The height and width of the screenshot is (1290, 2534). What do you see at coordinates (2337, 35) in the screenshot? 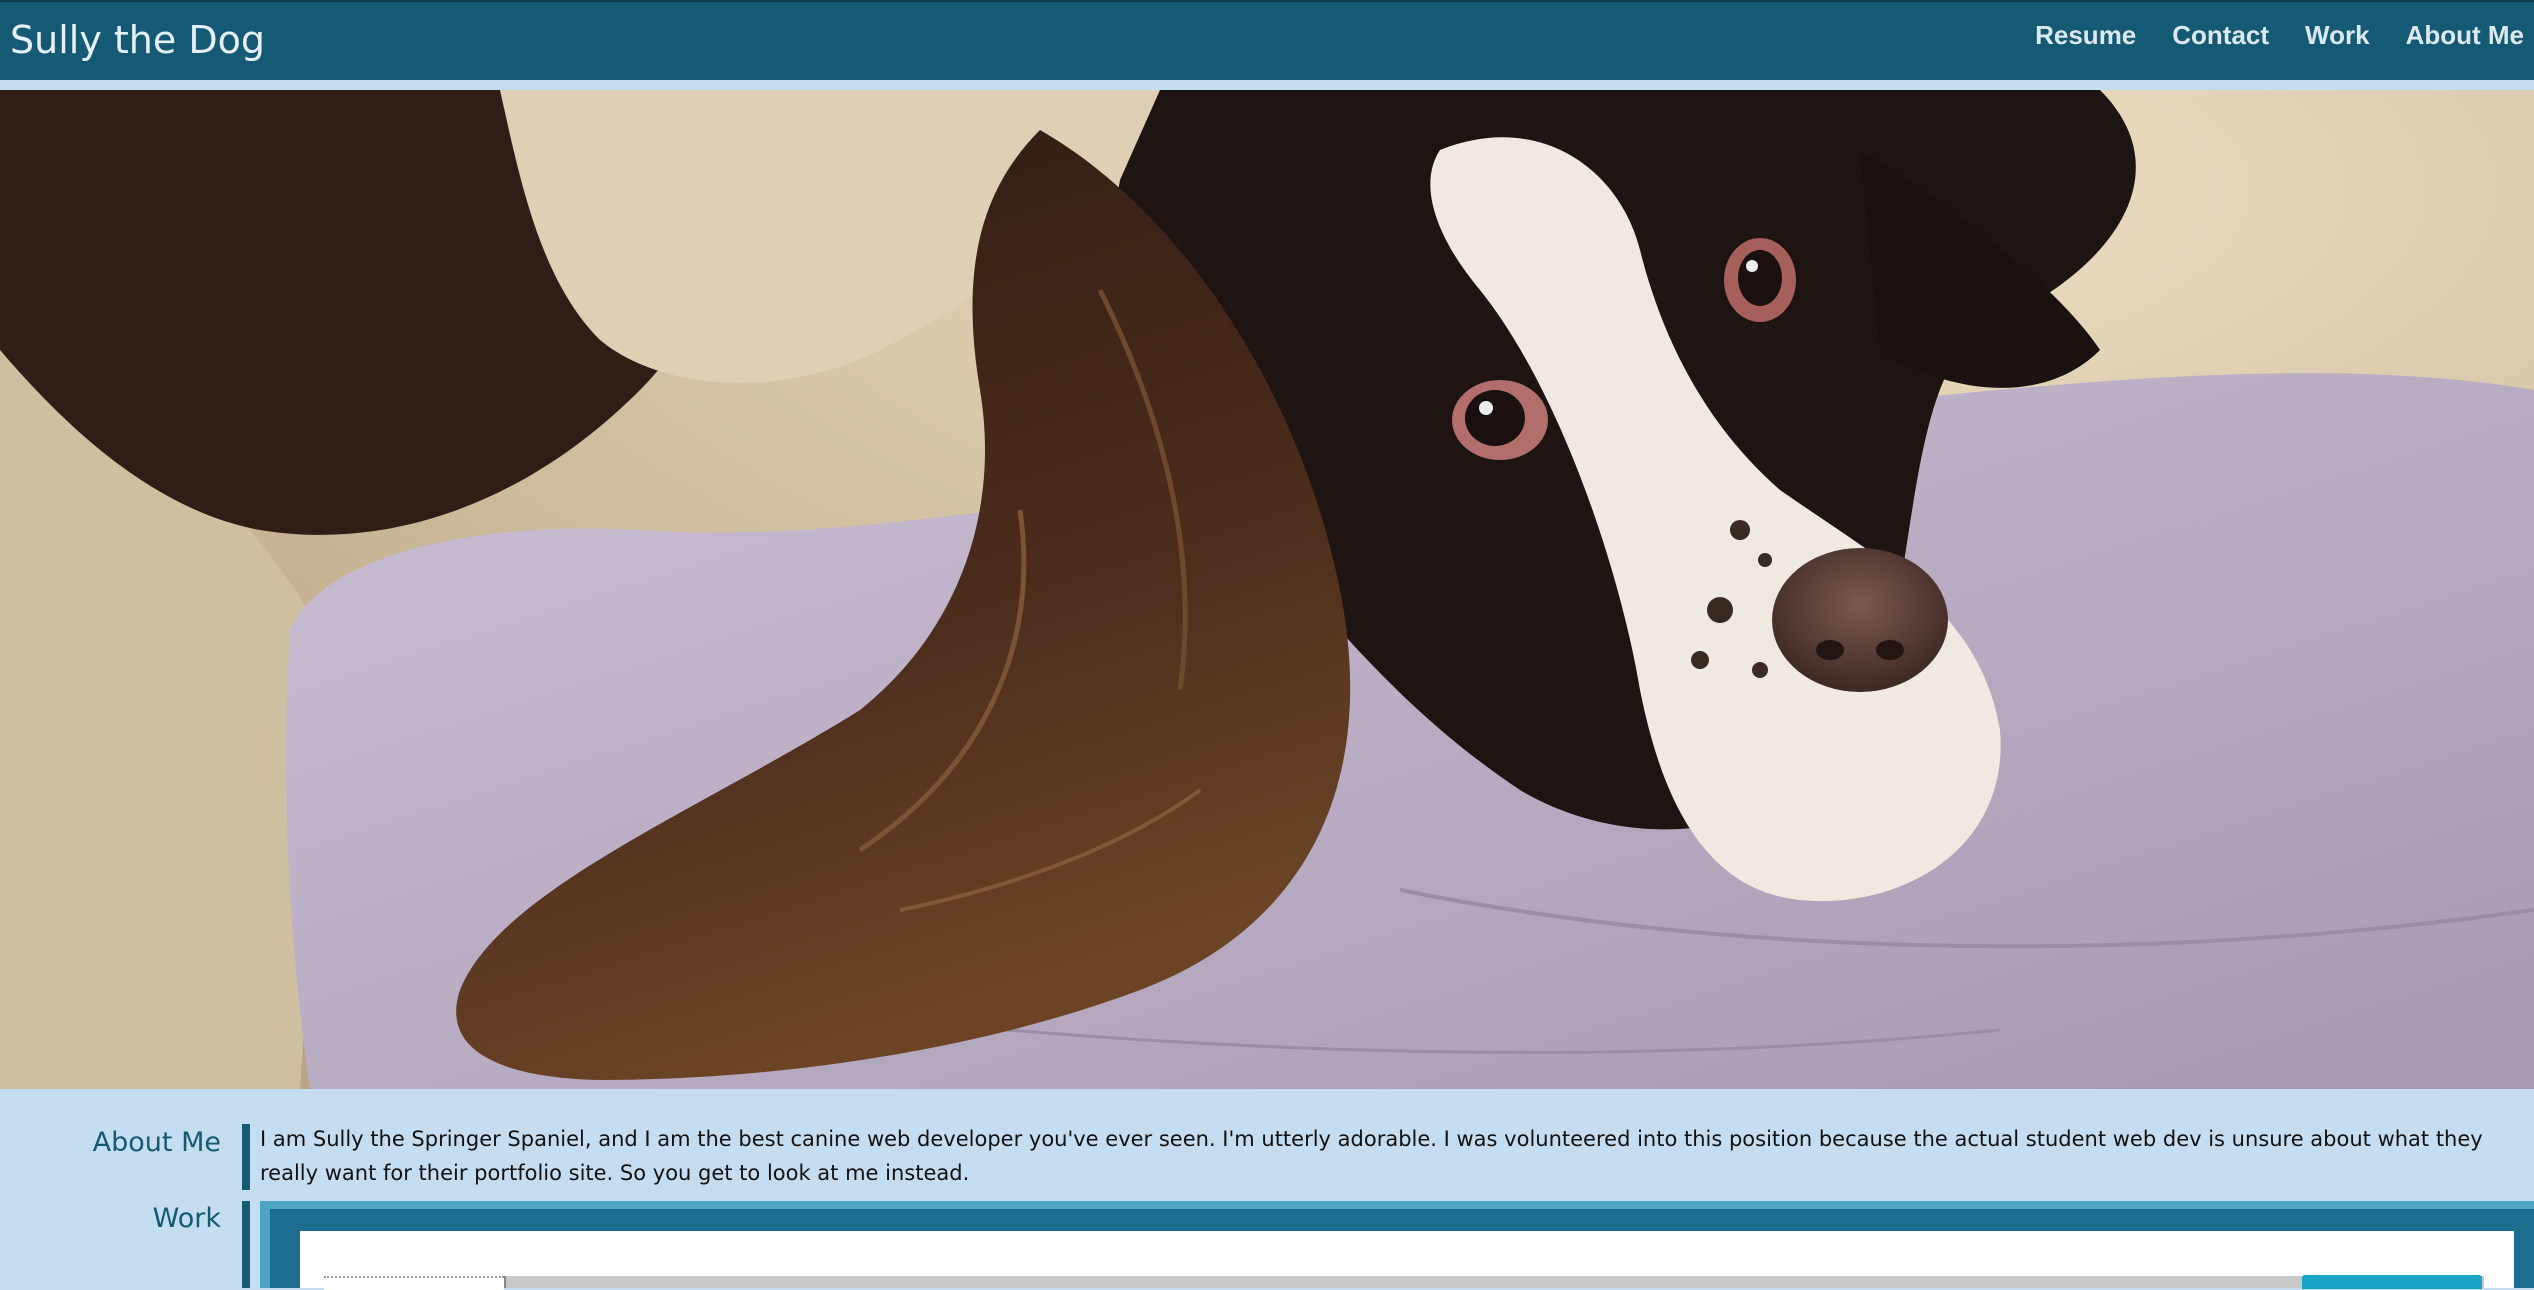
I see `nav-link-work: Work` at bounding box center [2337, 35].